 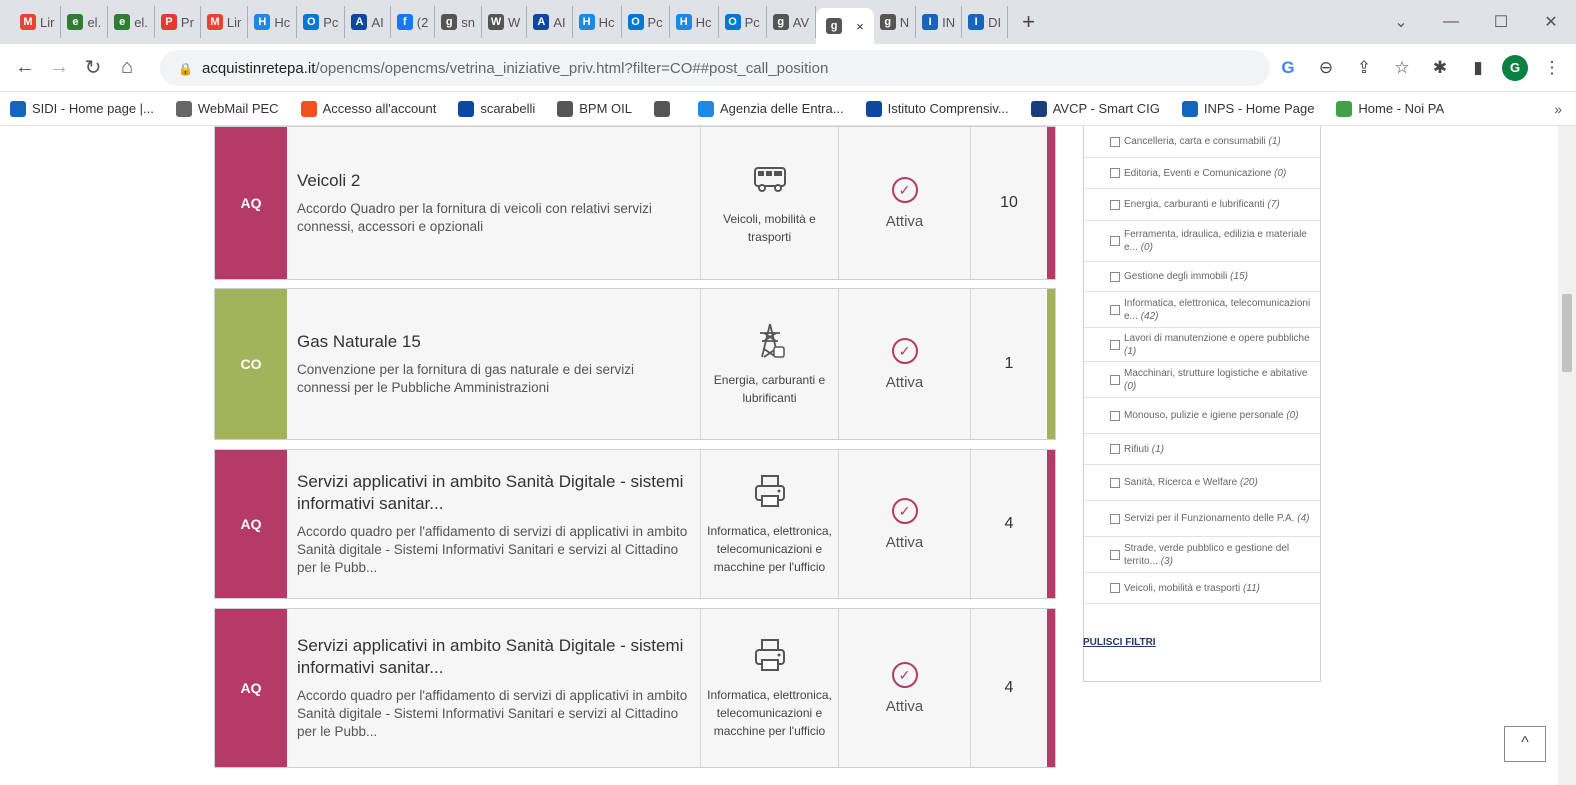 I want to click on bookmark-item: Home - Noi PA, so click(x=1390, y=108).